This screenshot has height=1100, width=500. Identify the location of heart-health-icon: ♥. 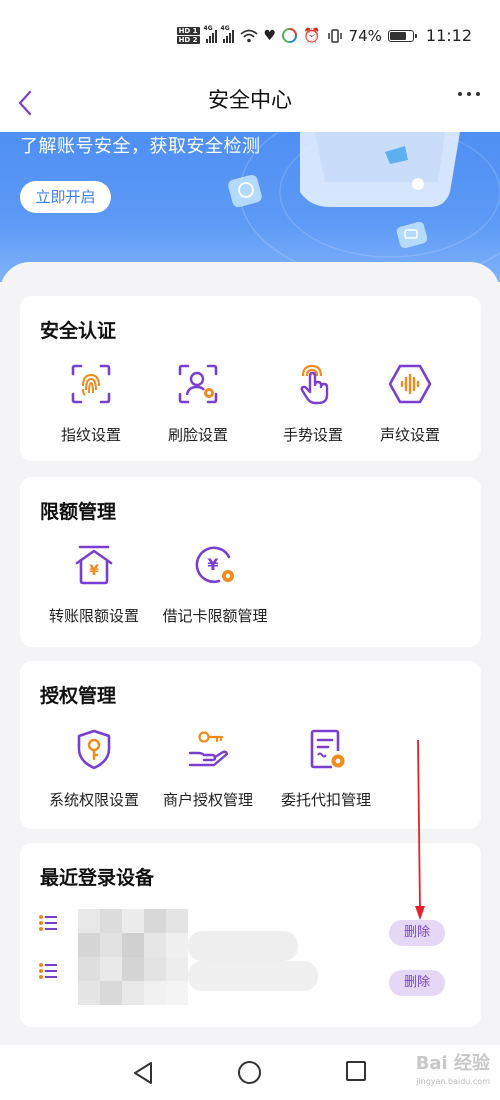
(270, 35).